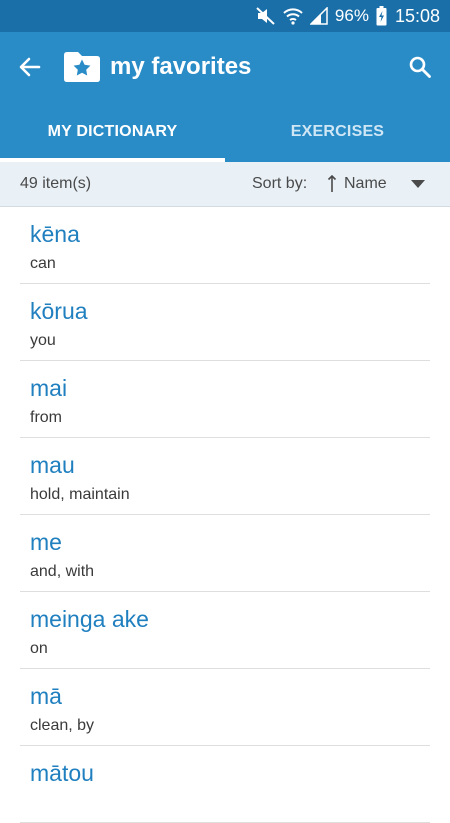 The height and width of the screenshot is (823, 450). I want to click on tab-bar: MY DICTIONARY EXERCISES, so click(225, 132).